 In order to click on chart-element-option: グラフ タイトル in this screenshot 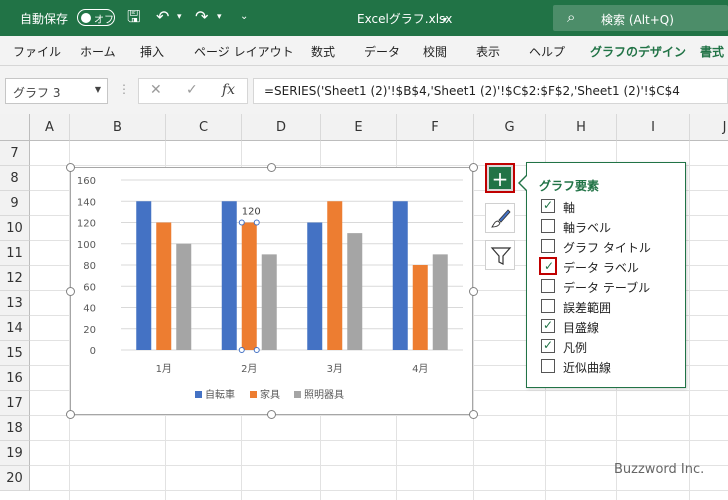, I will do `click(611, 247)`.